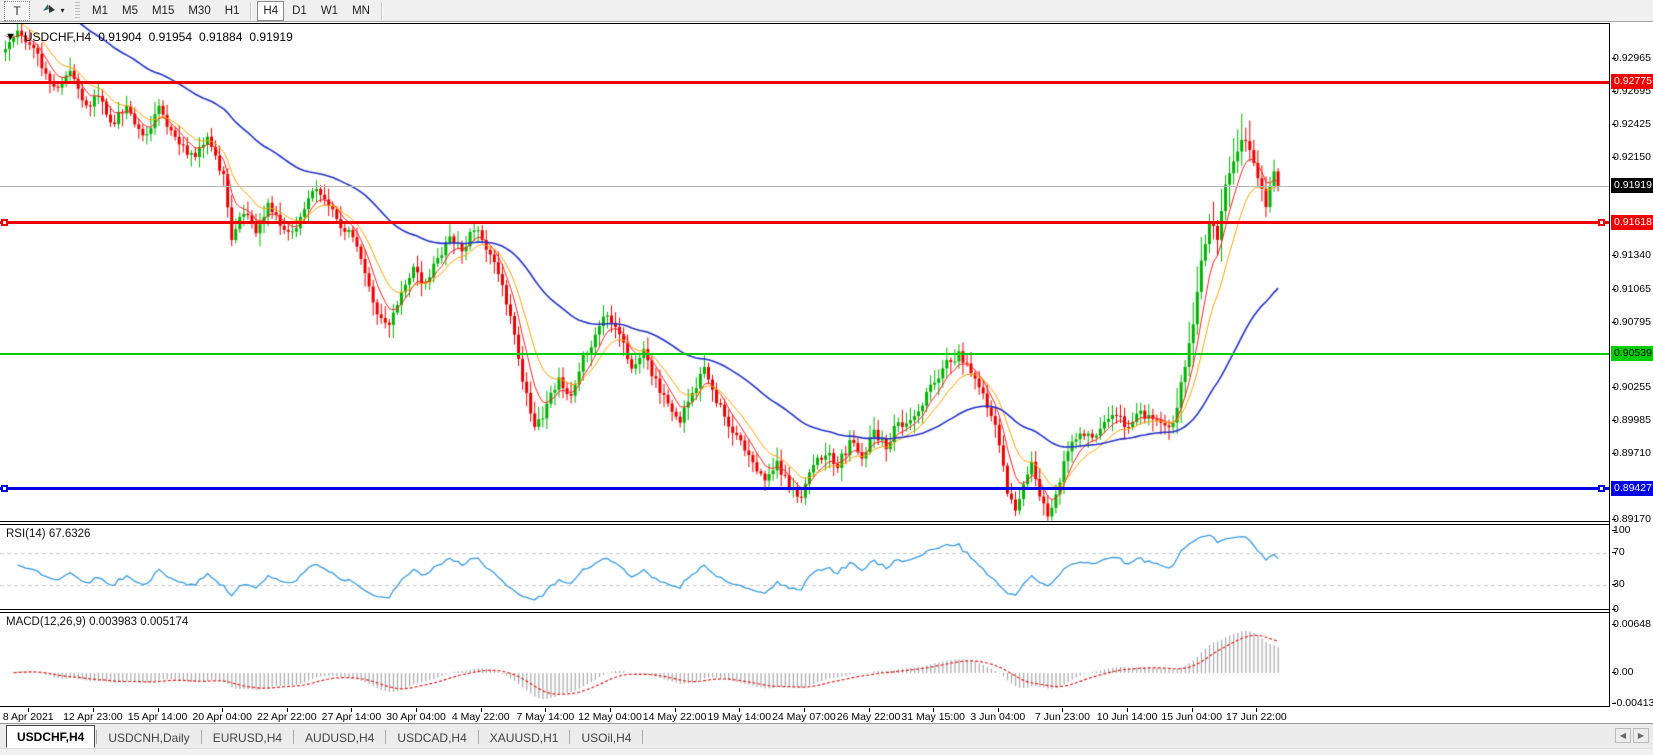 This screenshot has width=1653, height=755. I want to click on date-label: 15 Apr 14:00, so click(157, 717).